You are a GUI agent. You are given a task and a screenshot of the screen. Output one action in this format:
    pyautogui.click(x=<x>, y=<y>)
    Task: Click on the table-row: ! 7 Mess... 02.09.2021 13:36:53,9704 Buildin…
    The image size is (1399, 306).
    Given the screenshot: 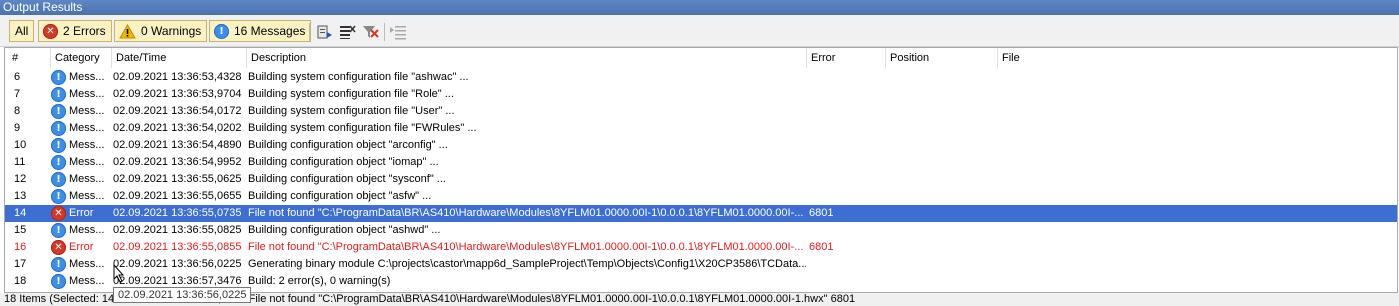 What is the action you would take?
    pyautogui.click(x=701, y=94)
    